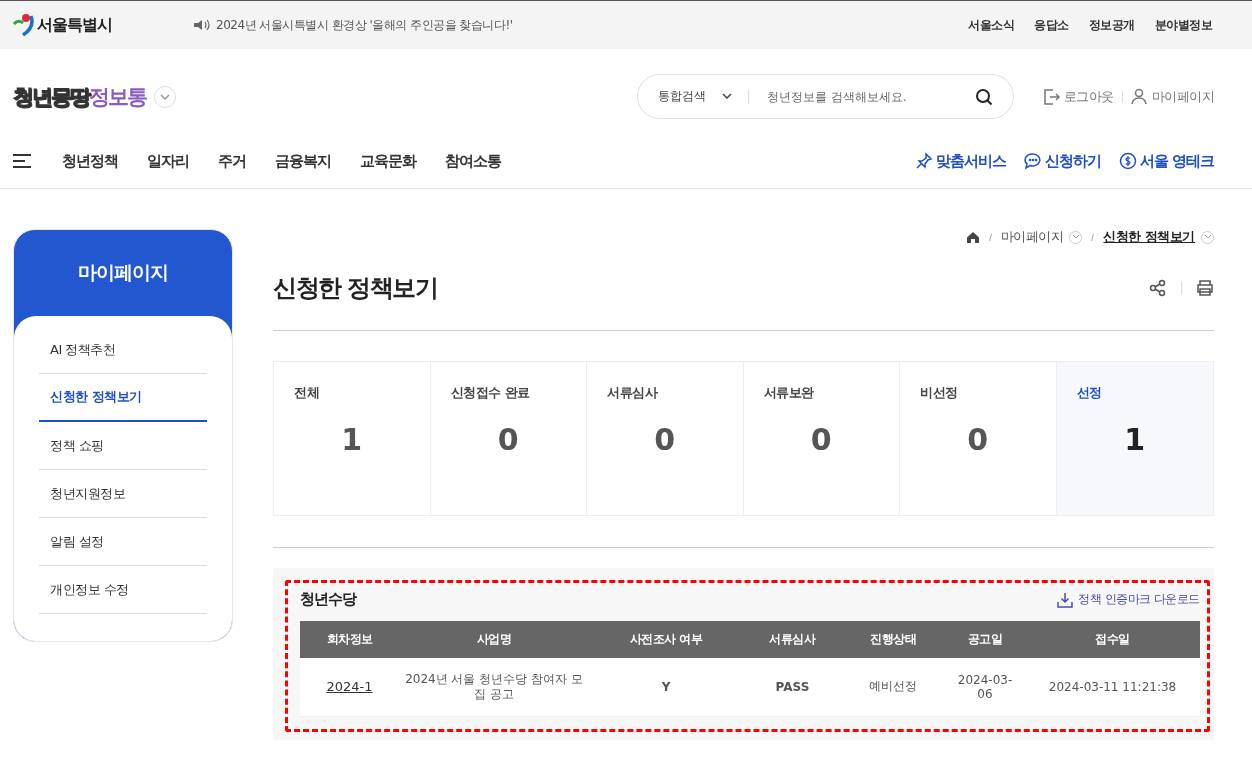 The image size is (1252, 762). I want to click on menu-button, so click(22, 161).